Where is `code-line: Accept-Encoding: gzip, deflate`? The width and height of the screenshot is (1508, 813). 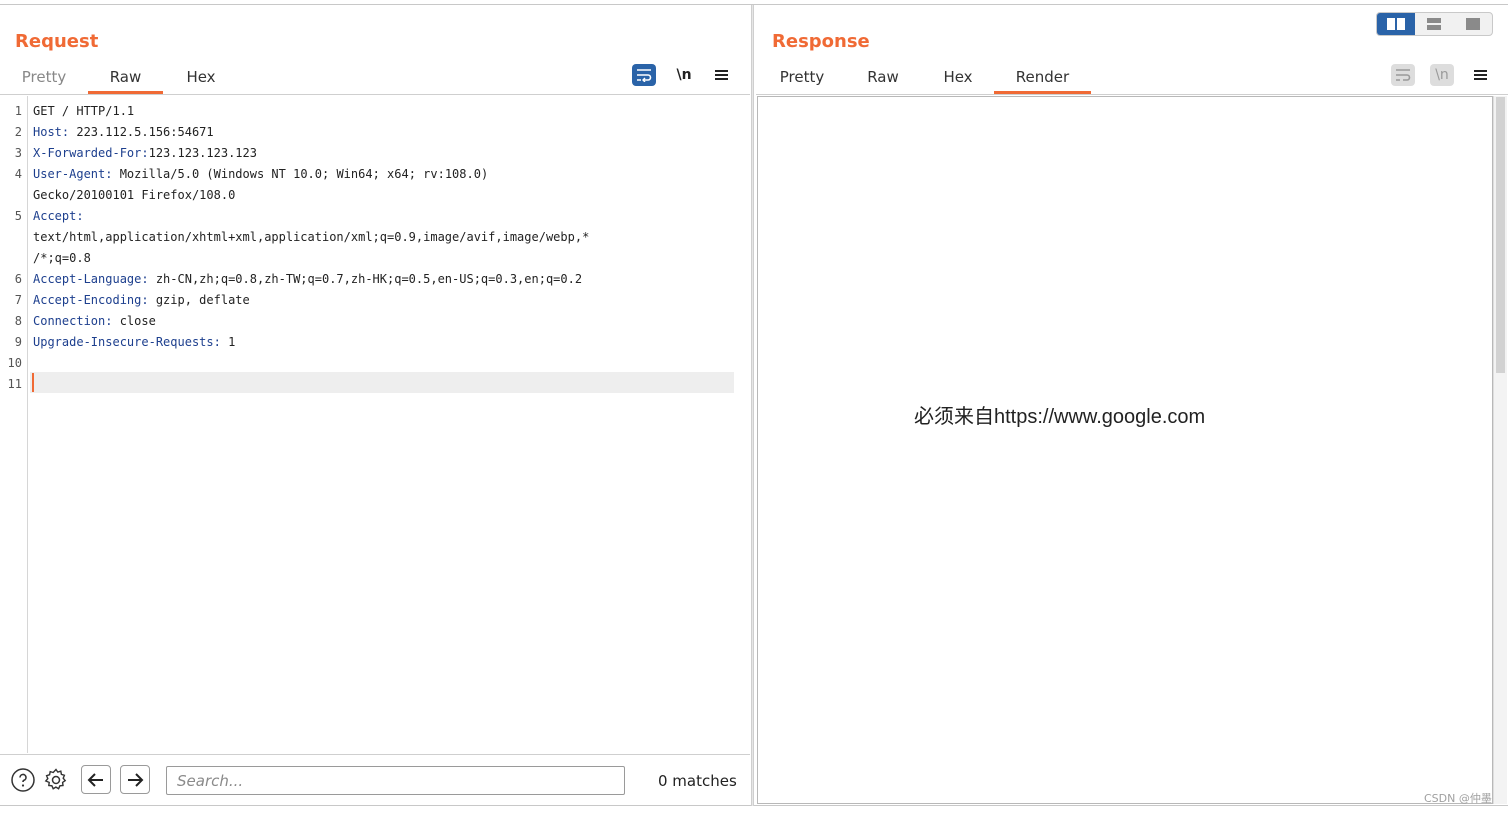
code-line: Accept-Encoding: gzip, deflate is located at coordinates (141, 300).